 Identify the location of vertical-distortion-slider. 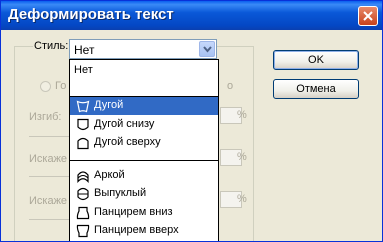
(49, 219).